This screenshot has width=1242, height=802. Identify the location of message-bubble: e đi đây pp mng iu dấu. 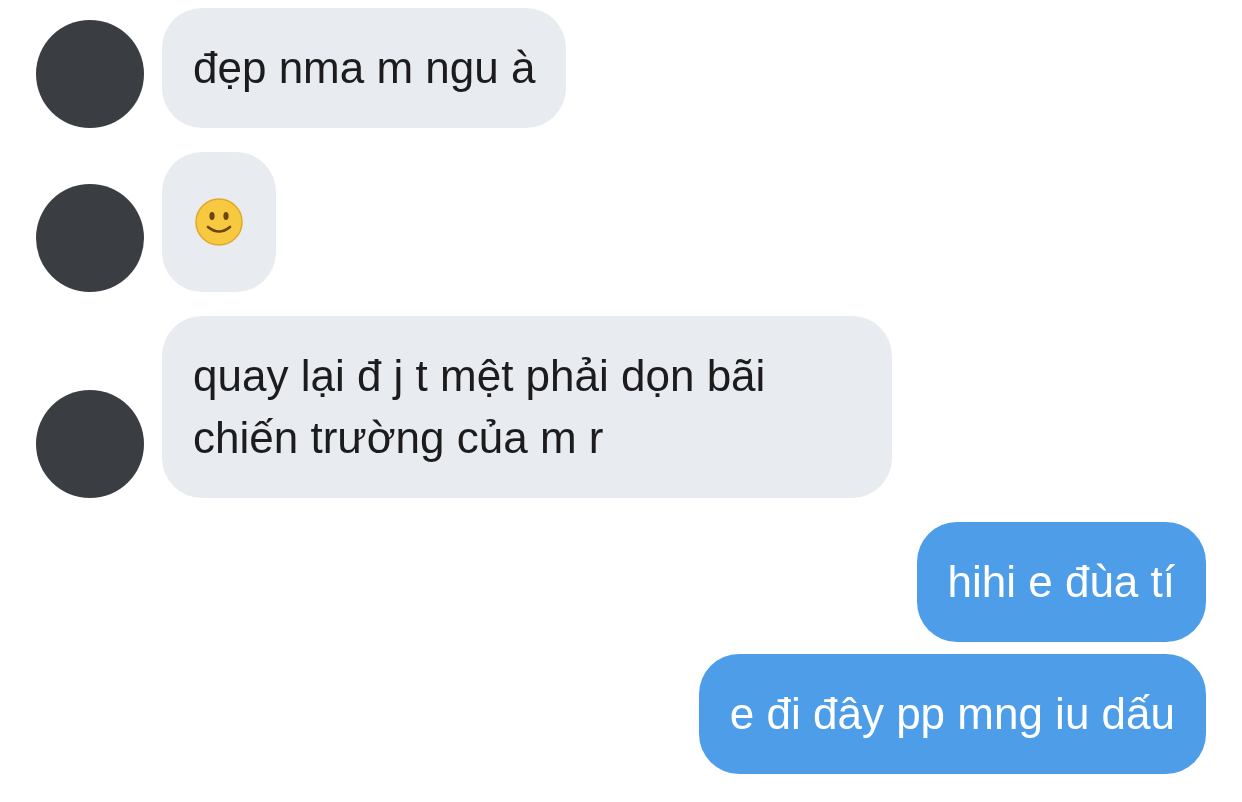
(952, 714).